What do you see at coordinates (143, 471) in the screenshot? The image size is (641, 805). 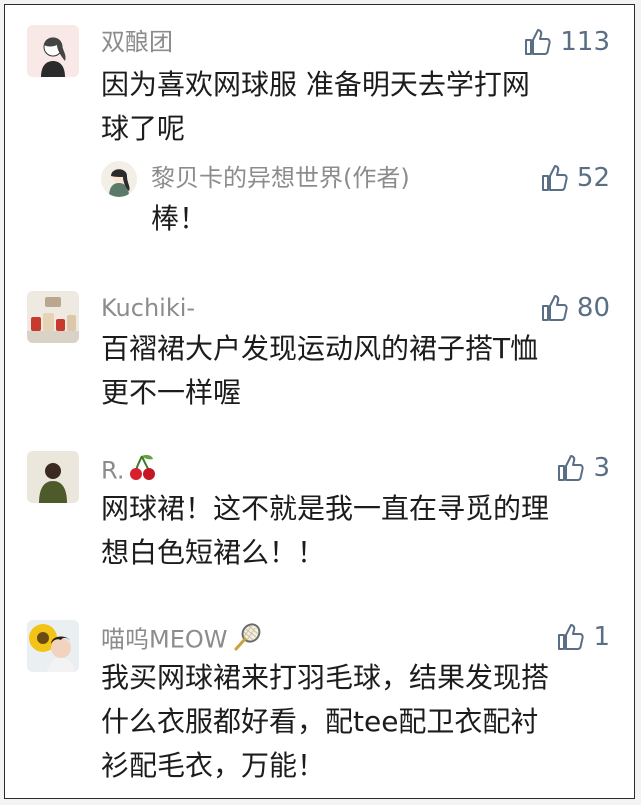 I see `cherry-icon` at bounding box center [143, 471].